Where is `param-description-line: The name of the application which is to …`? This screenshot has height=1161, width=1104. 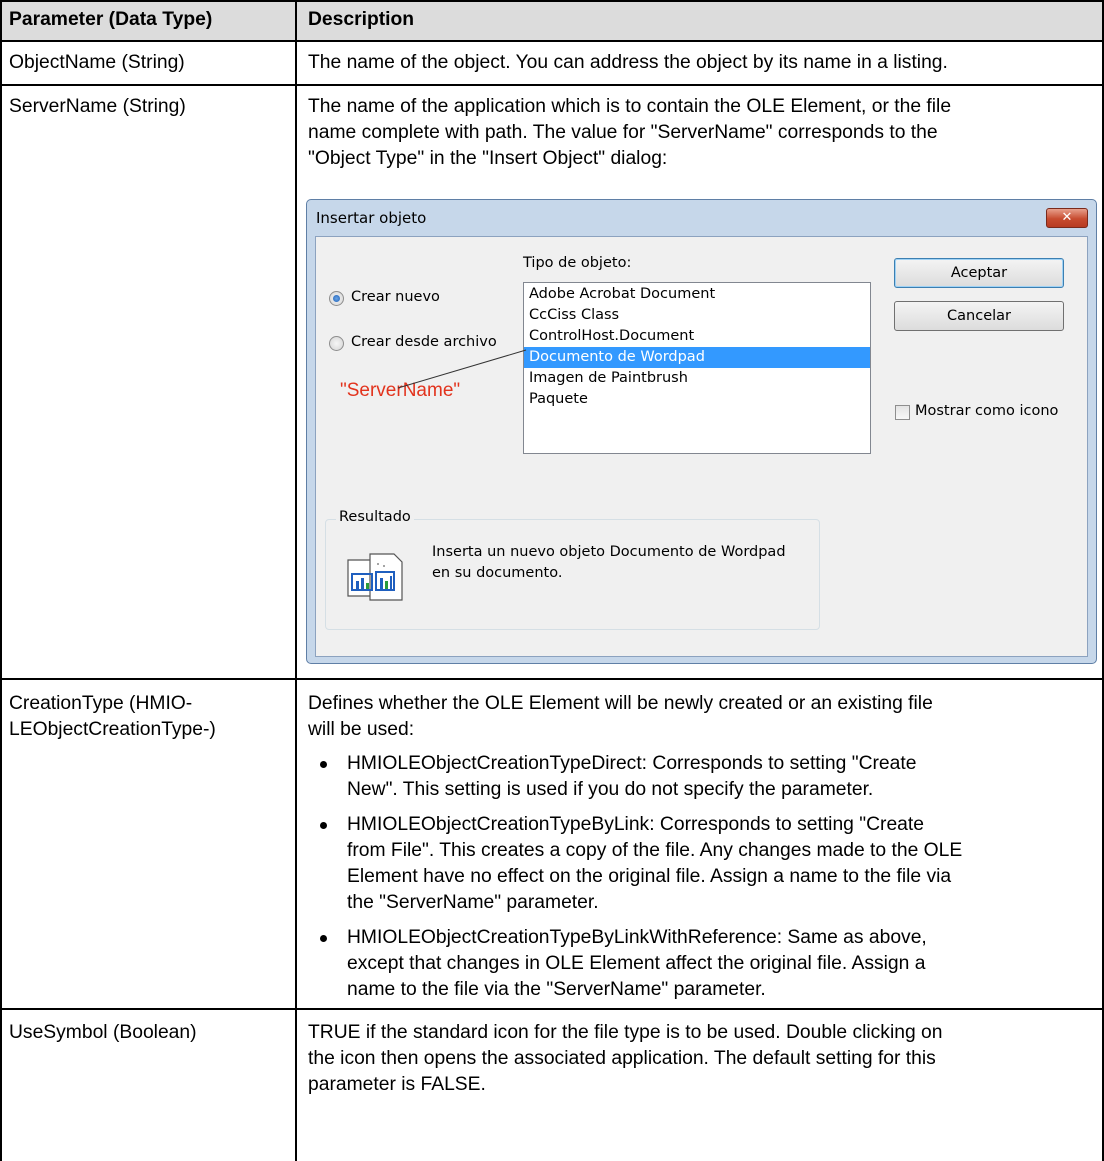
param-description-line: The name of the application which is to … is located at coordinates (630, 106).